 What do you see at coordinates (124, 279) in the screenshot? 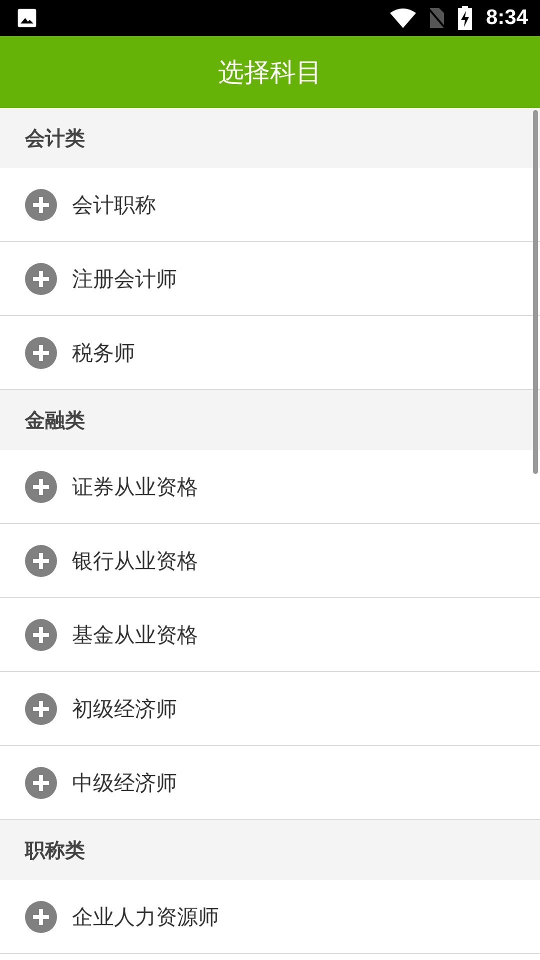
I see `subject-label: 注册会计师` at bounding box center [124, 279].